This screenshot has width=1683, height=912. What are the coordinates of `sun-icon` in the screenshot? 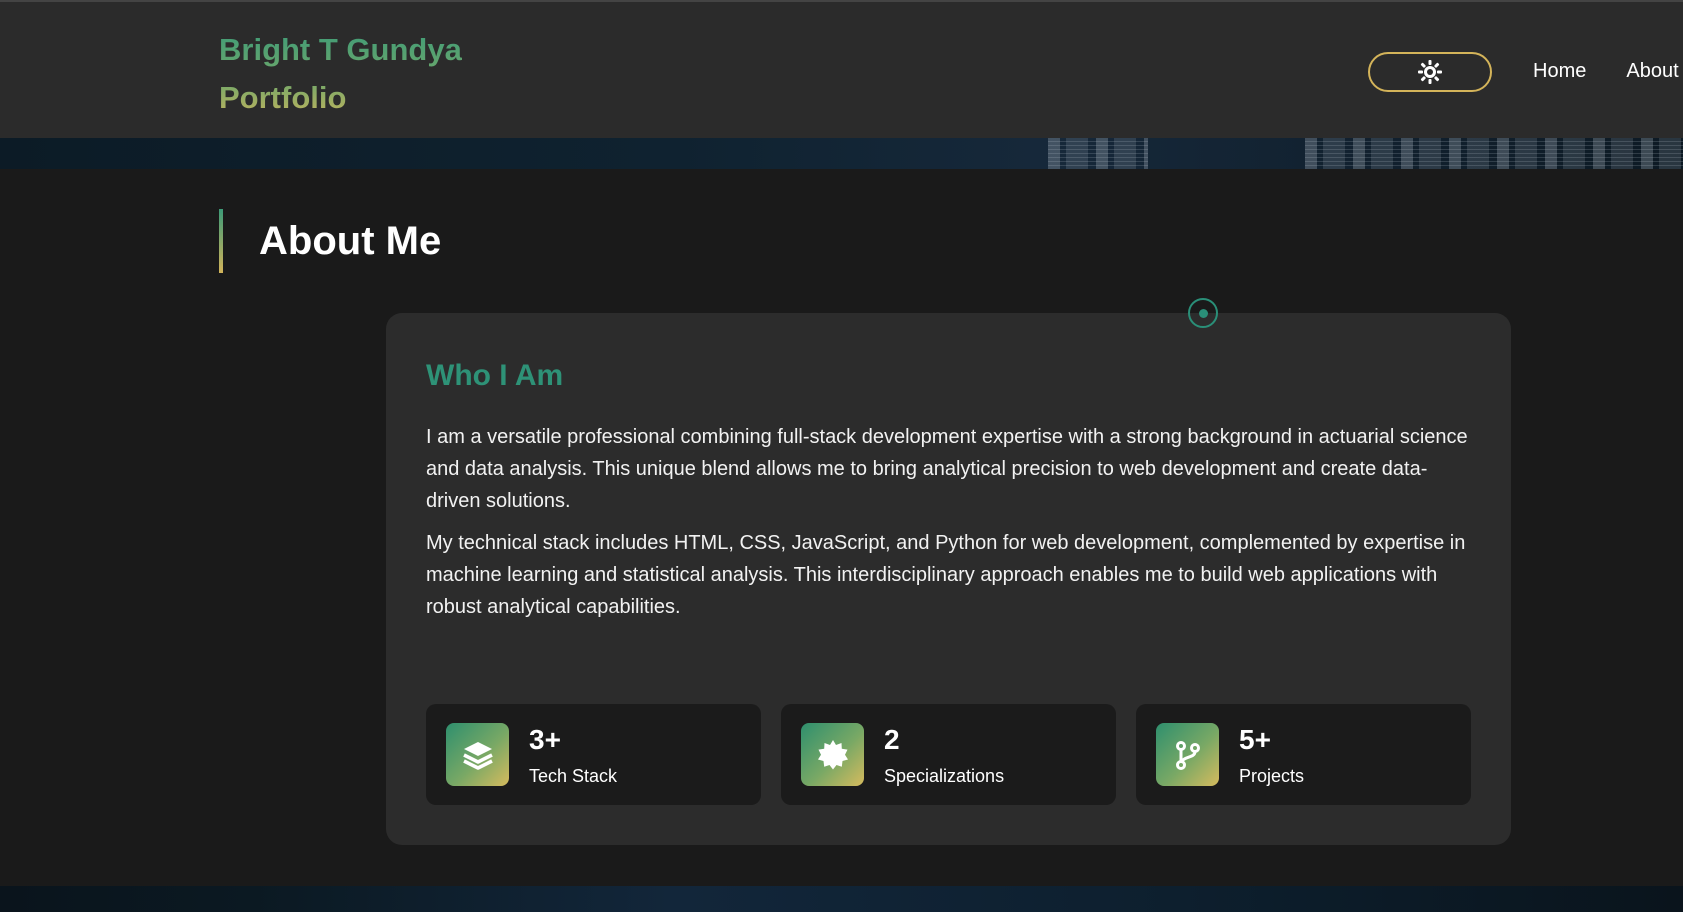 It's located at (1430, 72).